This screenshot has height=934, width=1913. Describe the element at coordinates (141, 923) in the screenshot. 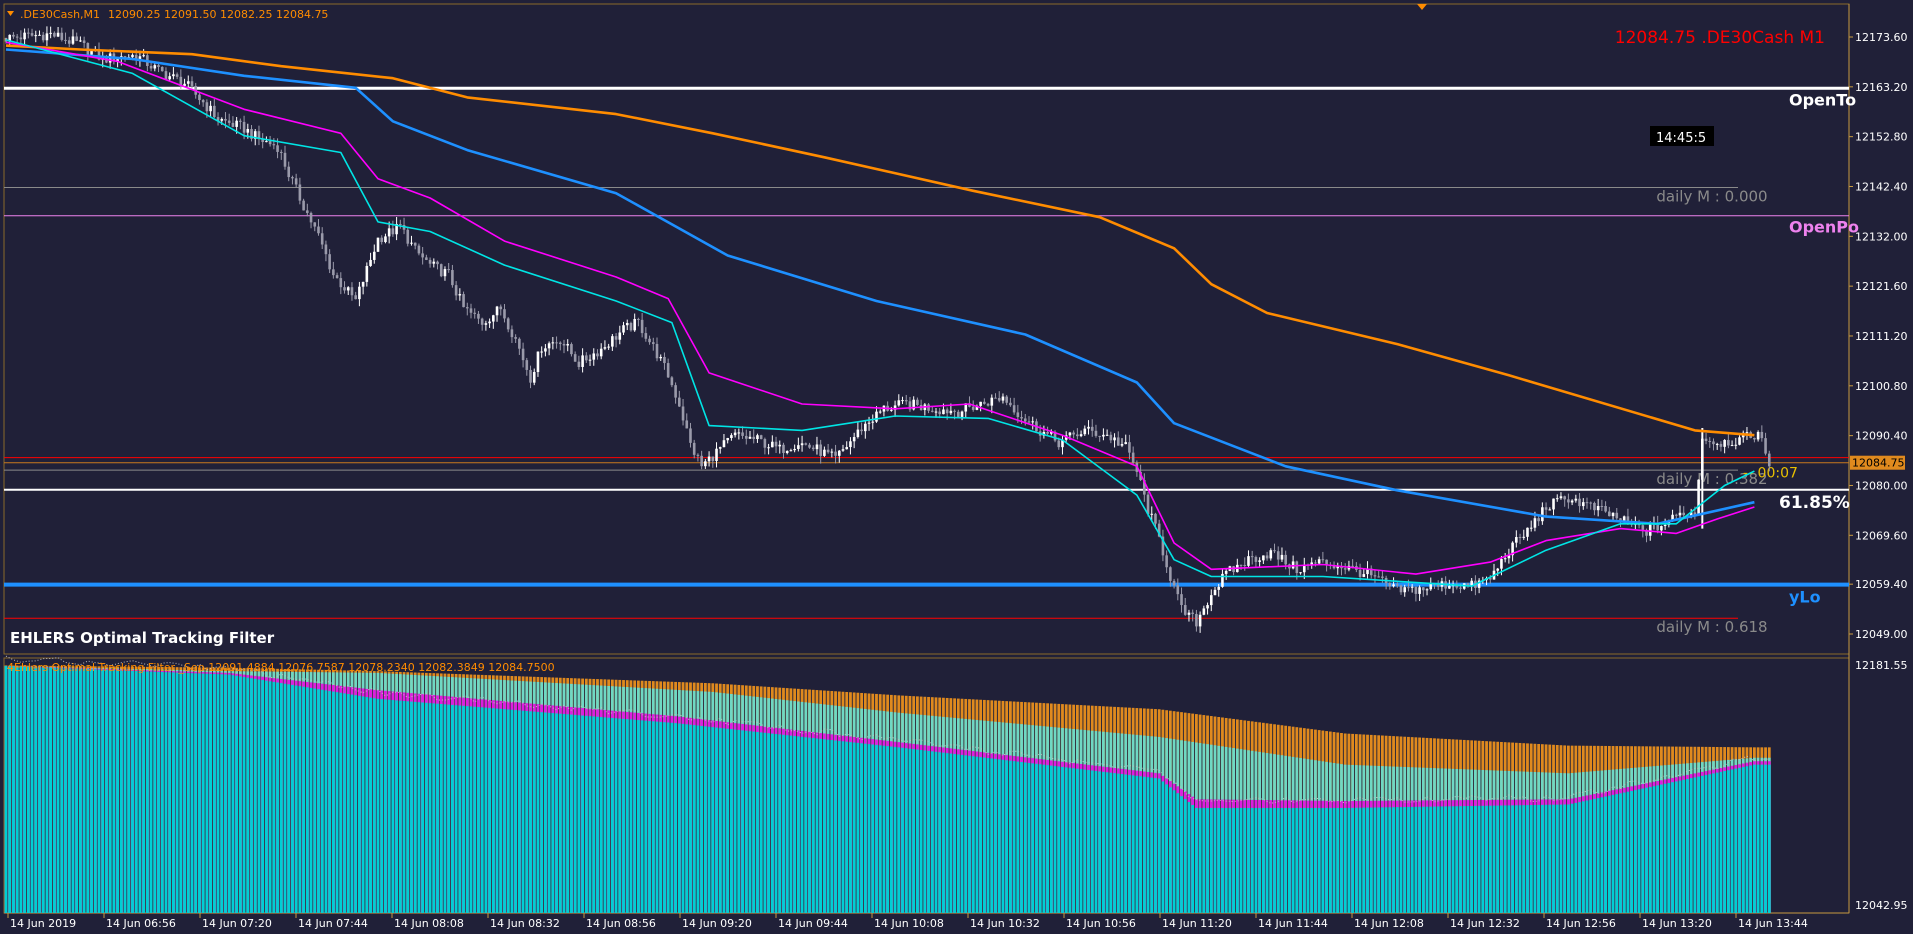

I see `x-tick-label: 14 Jun 06:56` at that location.